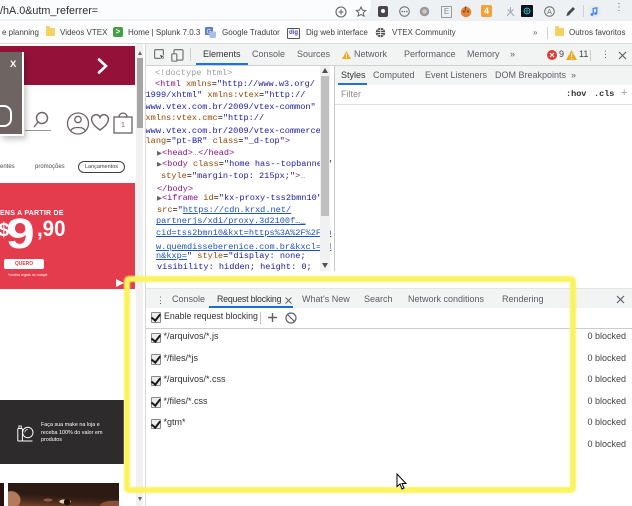 This screenshot has height=506, width=632. What do you see at coordinates (549, 12) in the screenshot?
I see `svg-text: A` at bounding box center [549, 12].